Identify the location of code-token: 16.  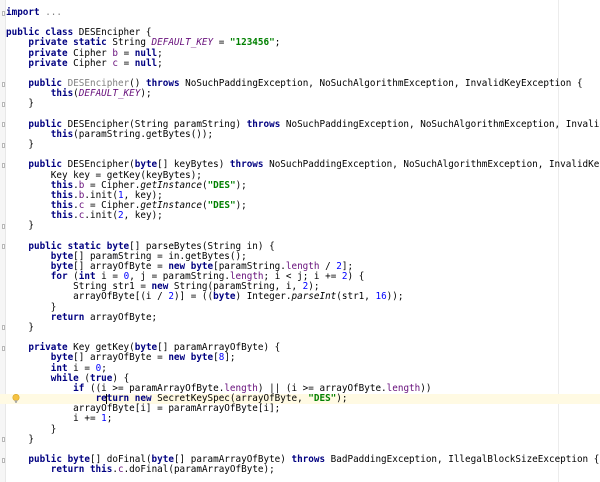
(381, 297).